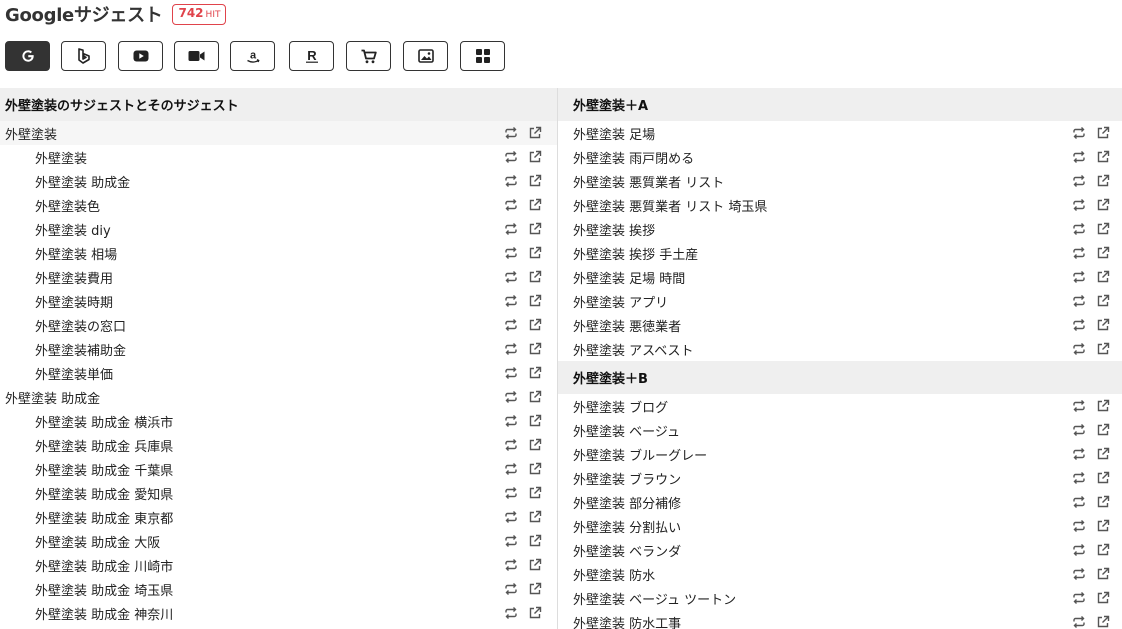 The width and height of the screenshot is (1122, 629). What do you see at coordinates (425, 56) in the screenshot?
I see `tab-image` at bounding box center [425, 56].